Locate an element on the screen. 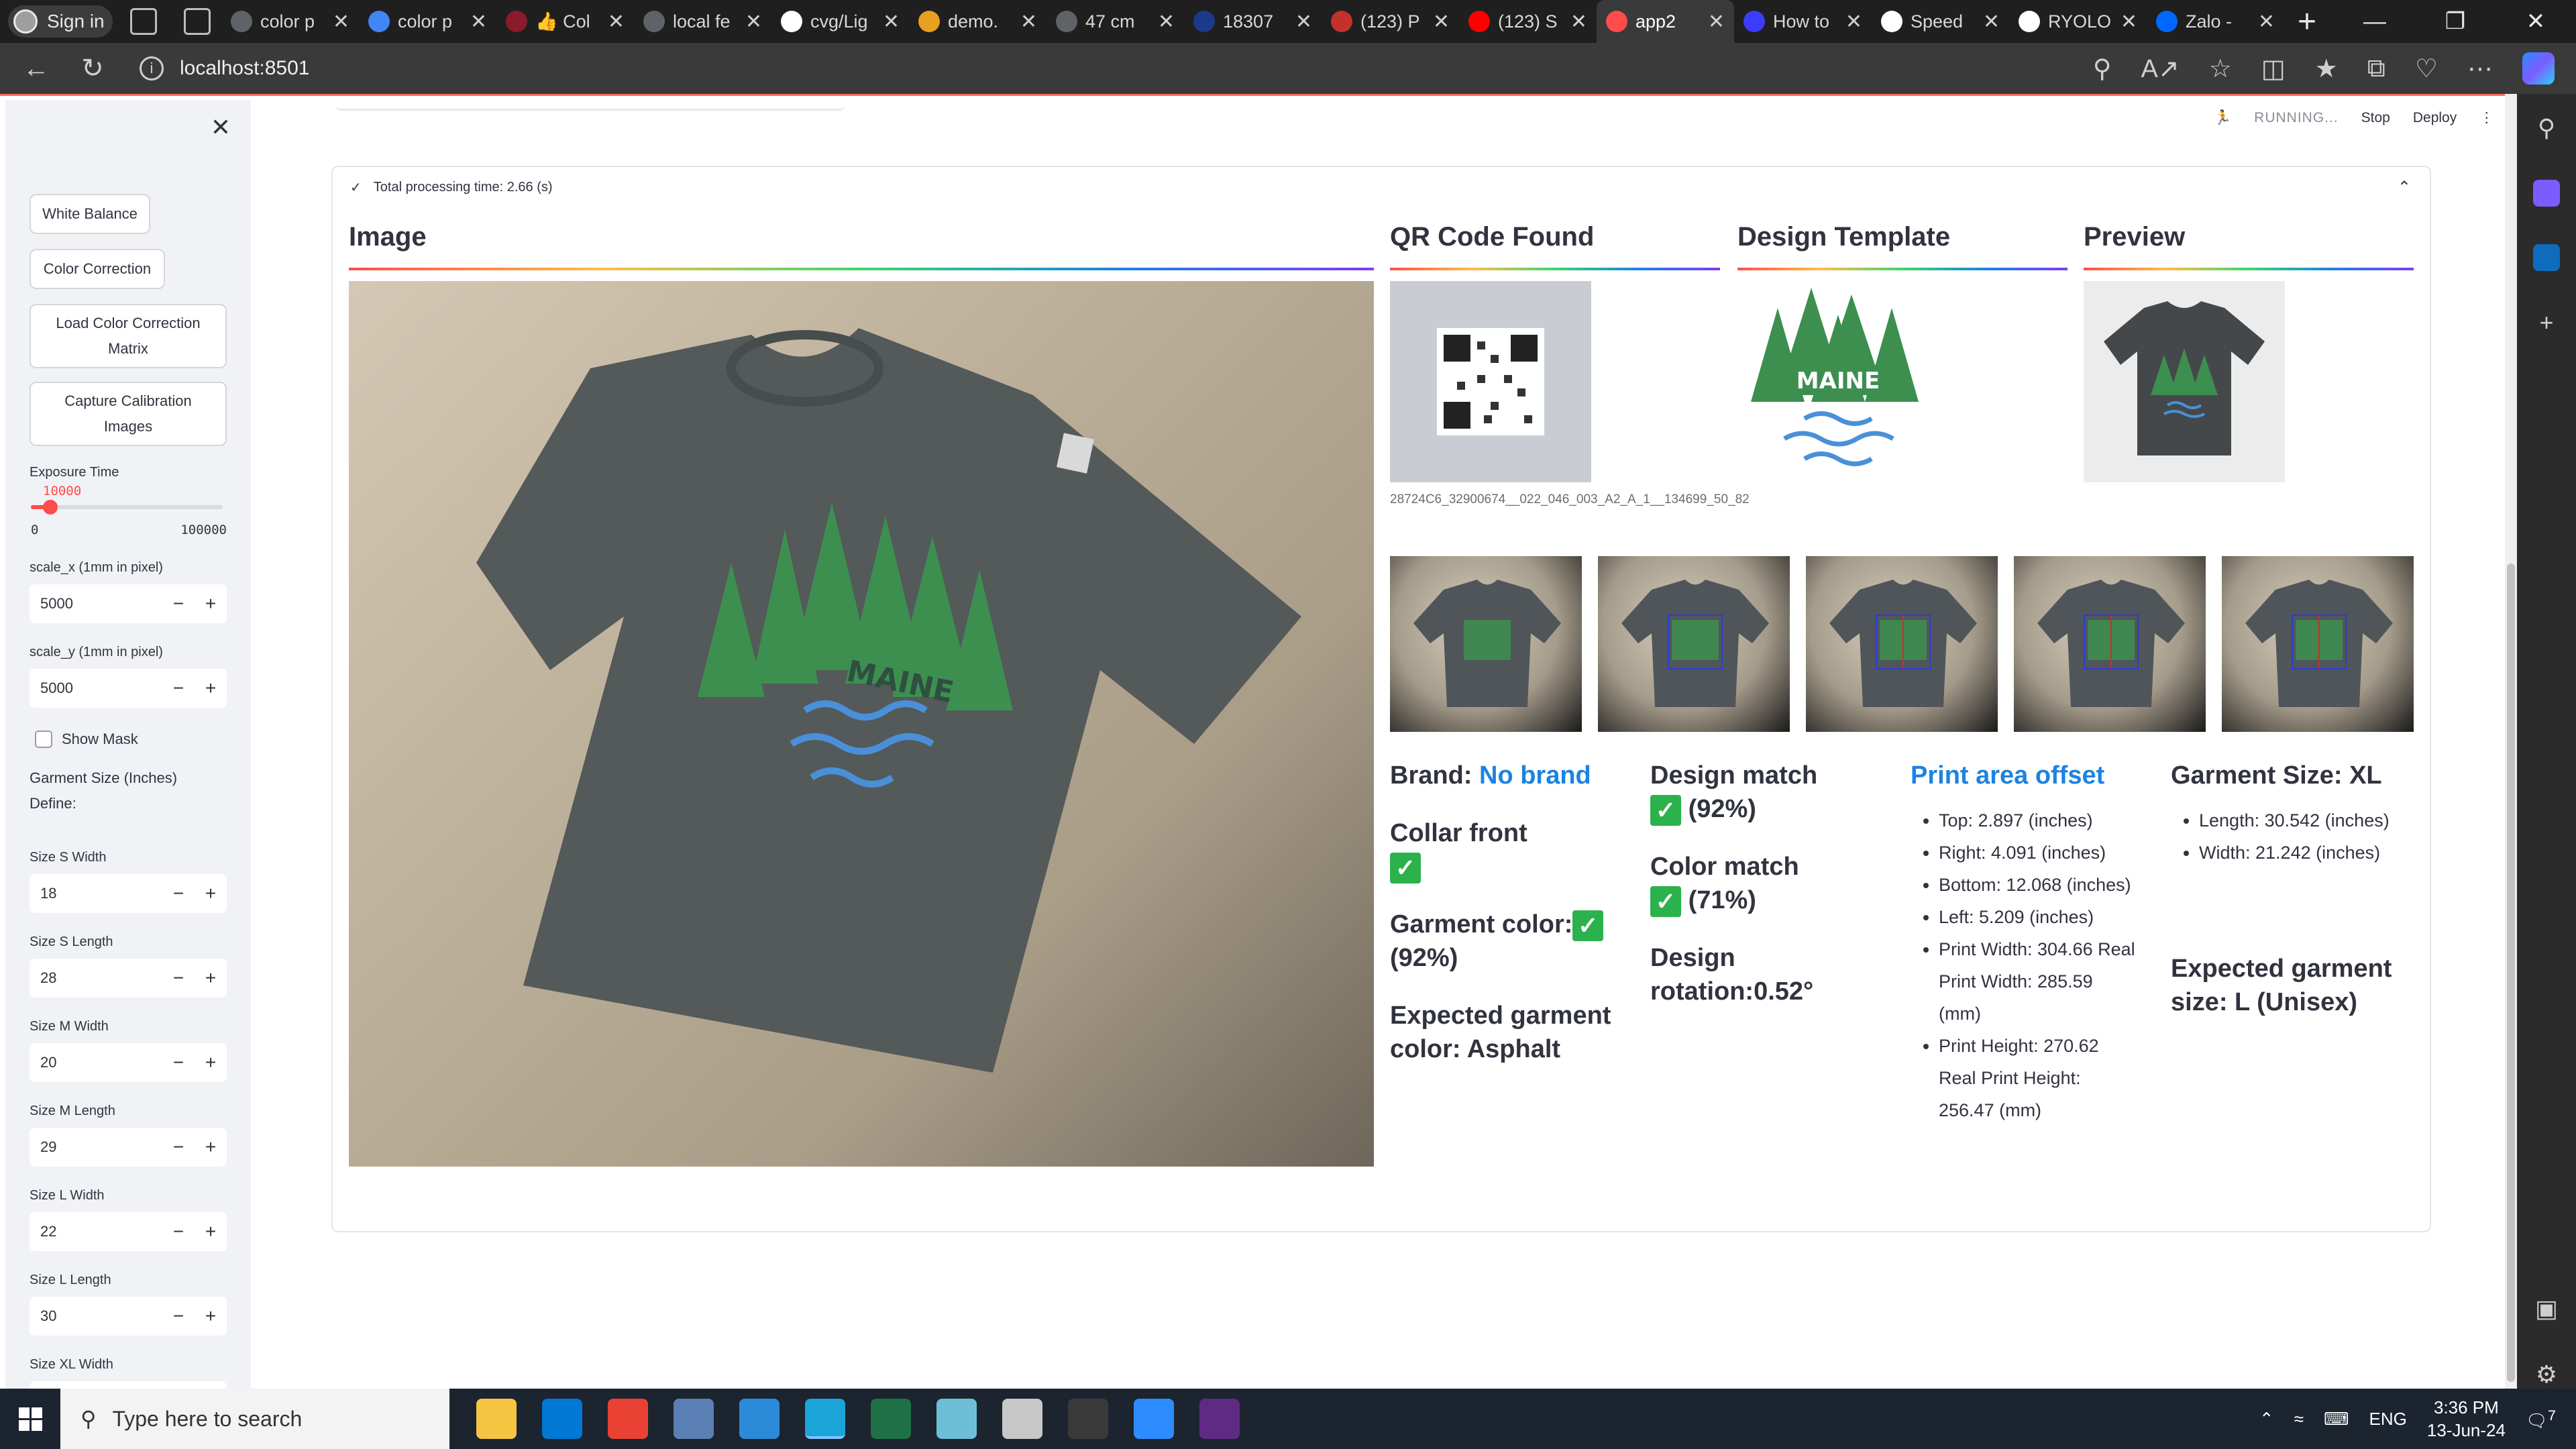 The image size is (2576, 1449). color-correction-button: Color Correction is located at coordinates (97, 269).